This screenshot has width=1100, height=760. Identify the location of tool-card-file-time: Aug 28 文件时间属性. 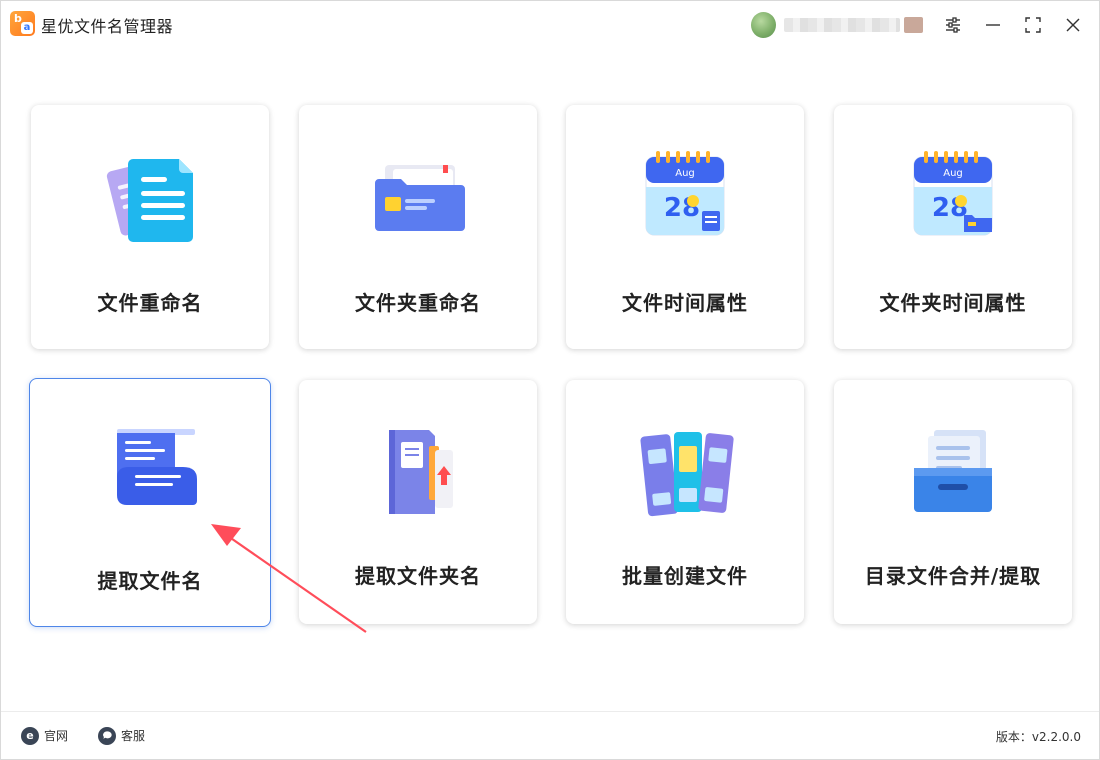
(685, 227).